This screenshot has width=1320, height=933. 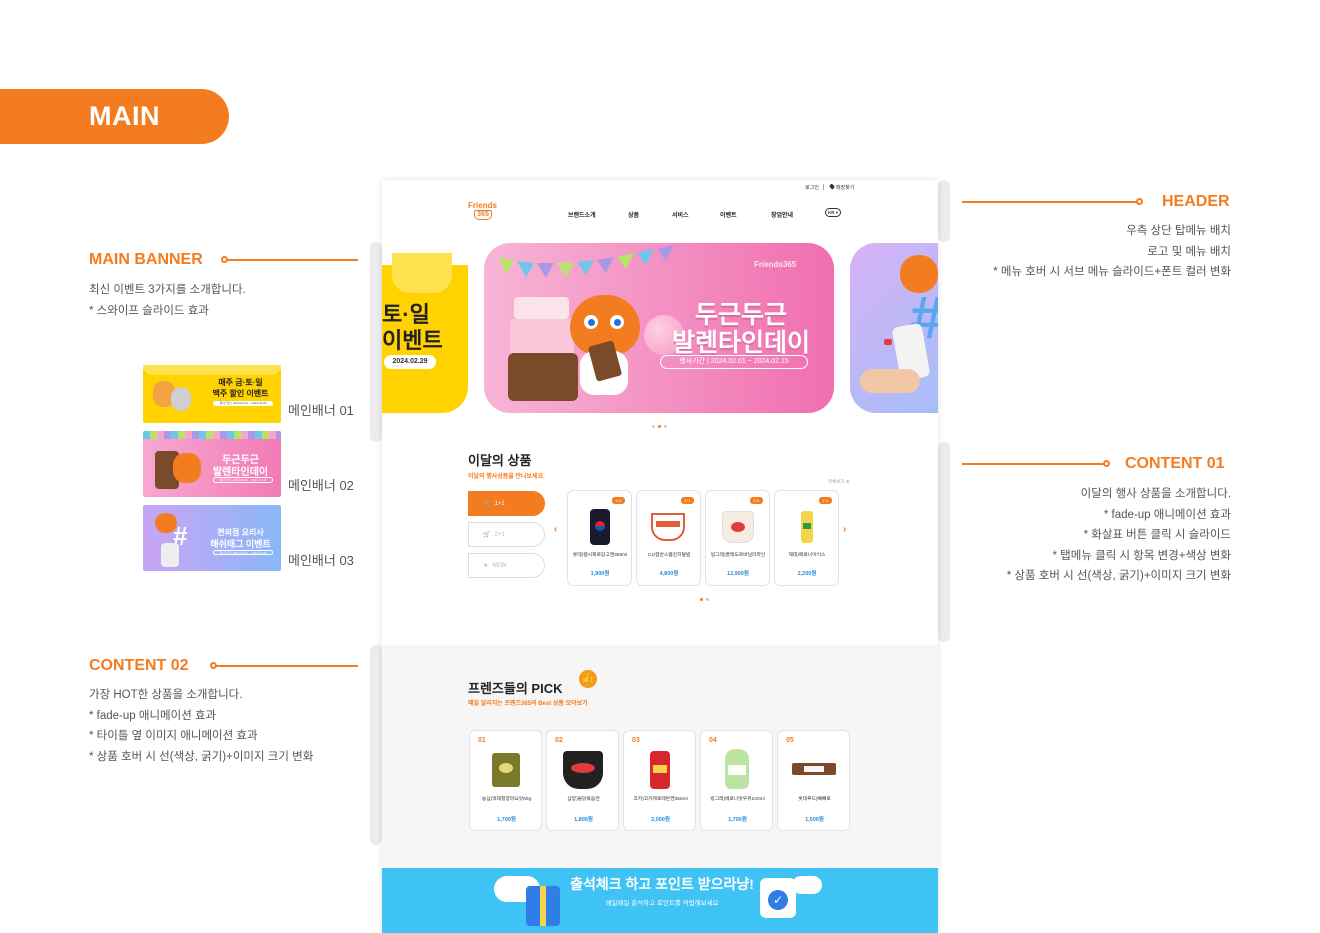 What do you see at coordinates (1175, 463) in the screenshot?
I see `content01-title: CONTENT 01` at bounding box center [1175, 463].